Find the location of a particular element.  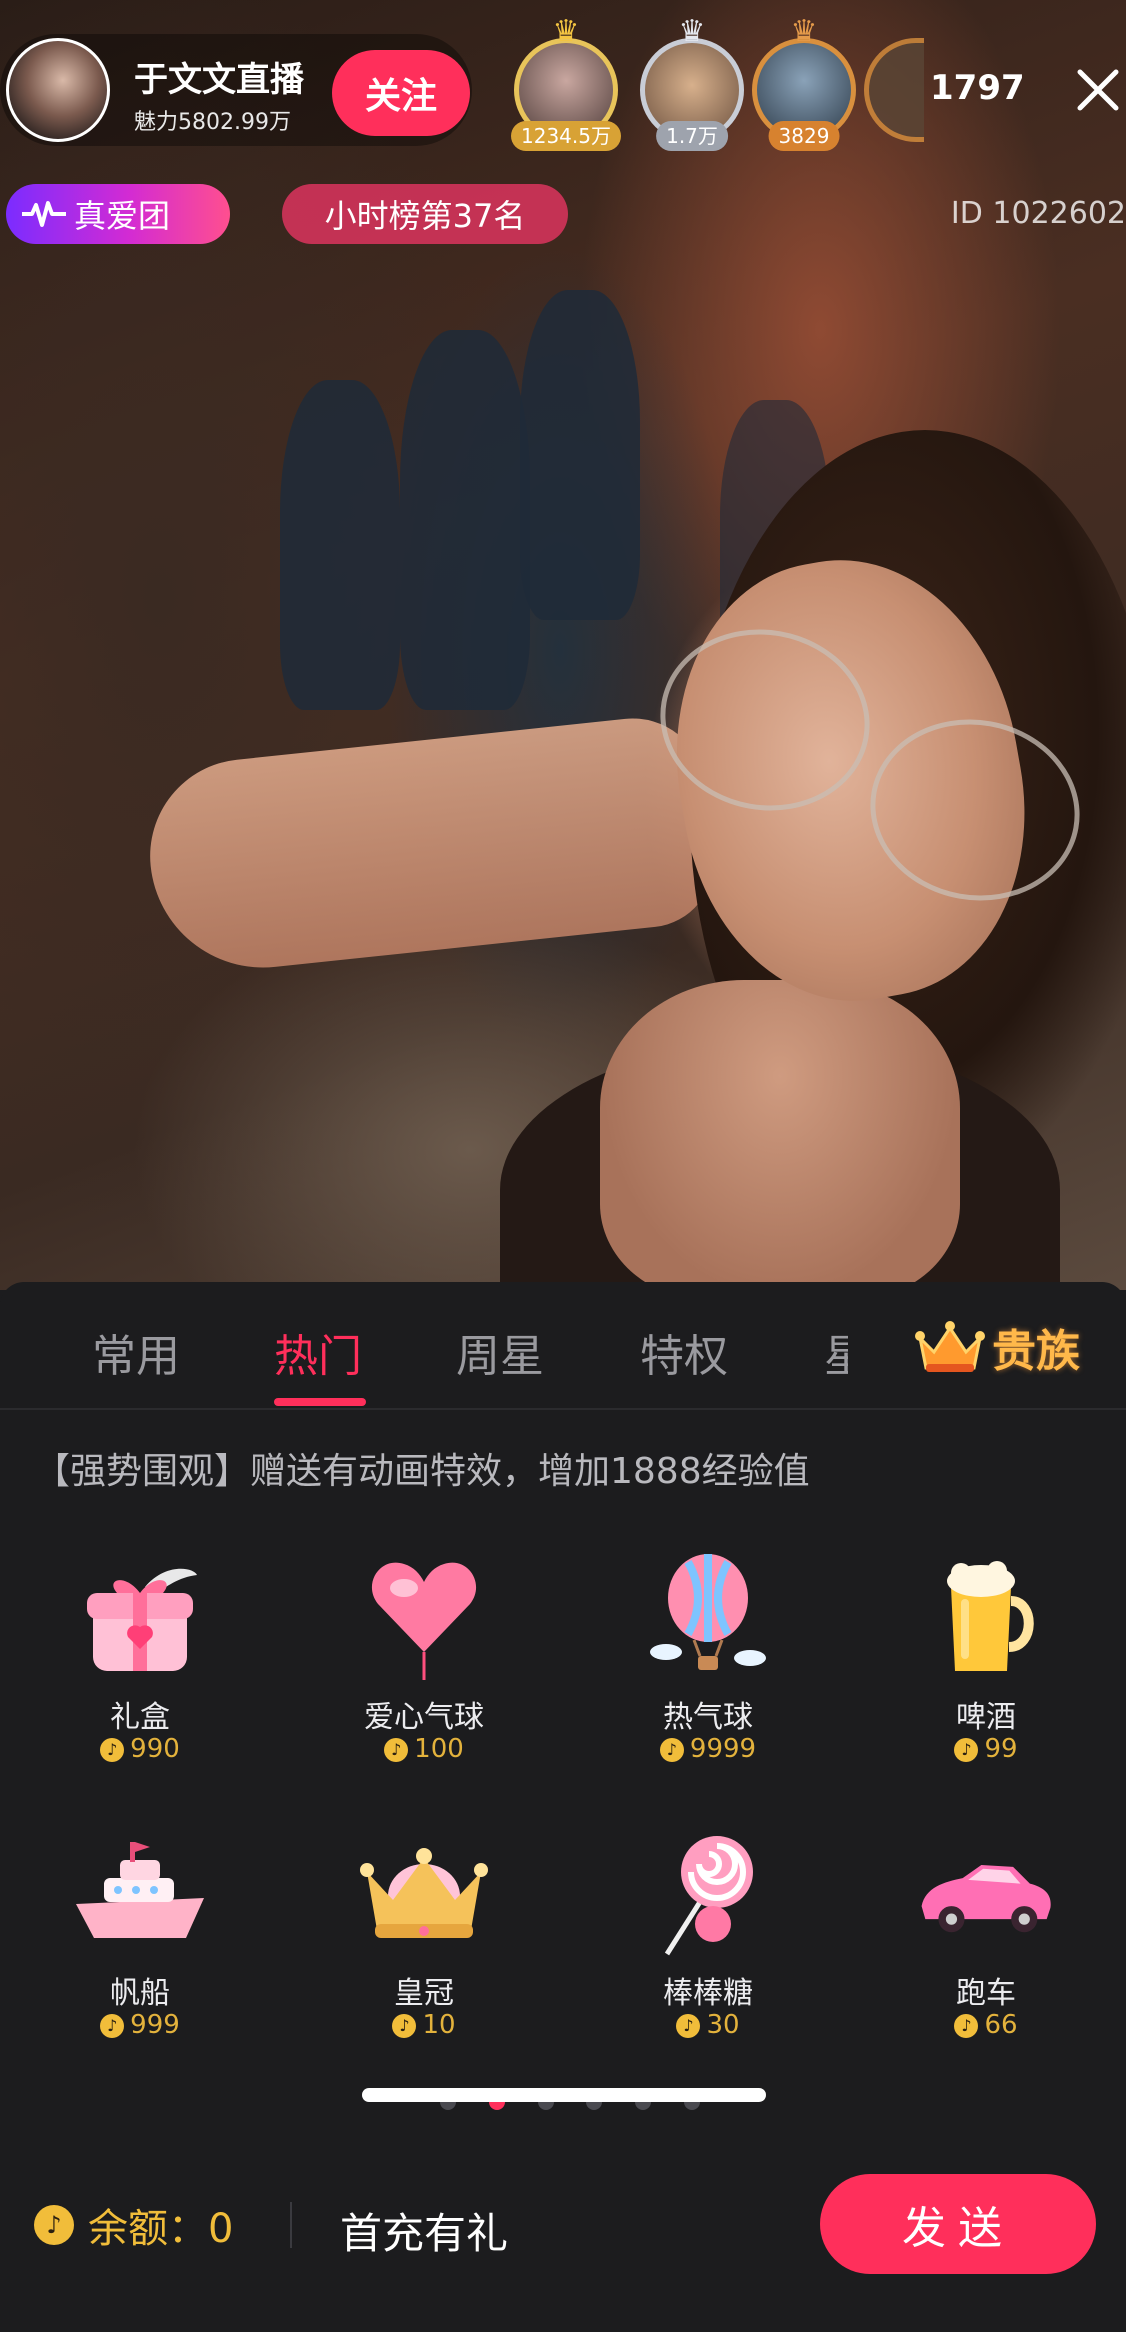

gift-price: ♪ 10 is located at coordinates (424, 2025).